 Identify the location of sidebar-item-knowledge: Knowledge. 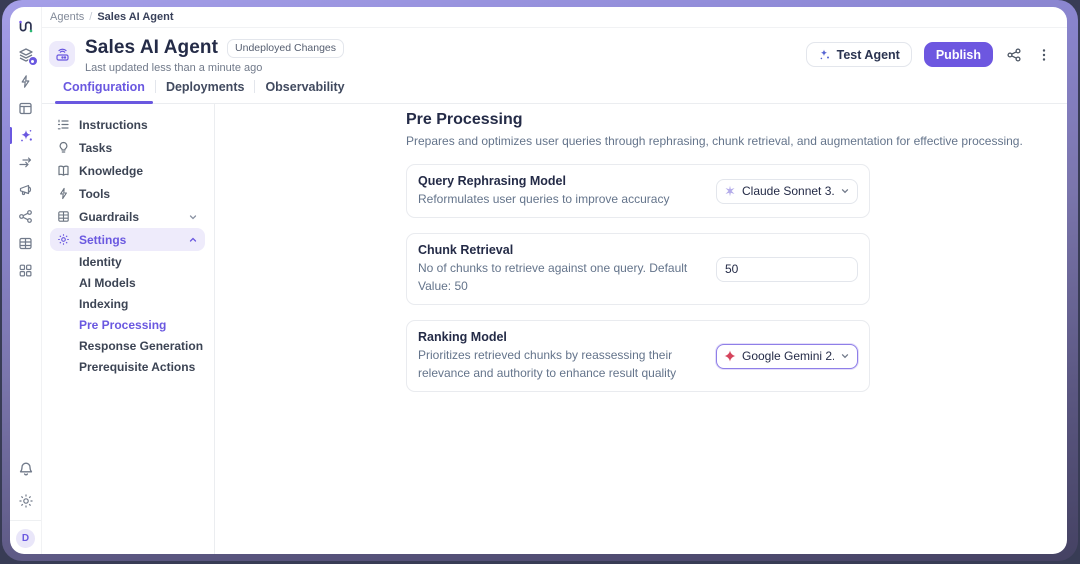
(127, 170).